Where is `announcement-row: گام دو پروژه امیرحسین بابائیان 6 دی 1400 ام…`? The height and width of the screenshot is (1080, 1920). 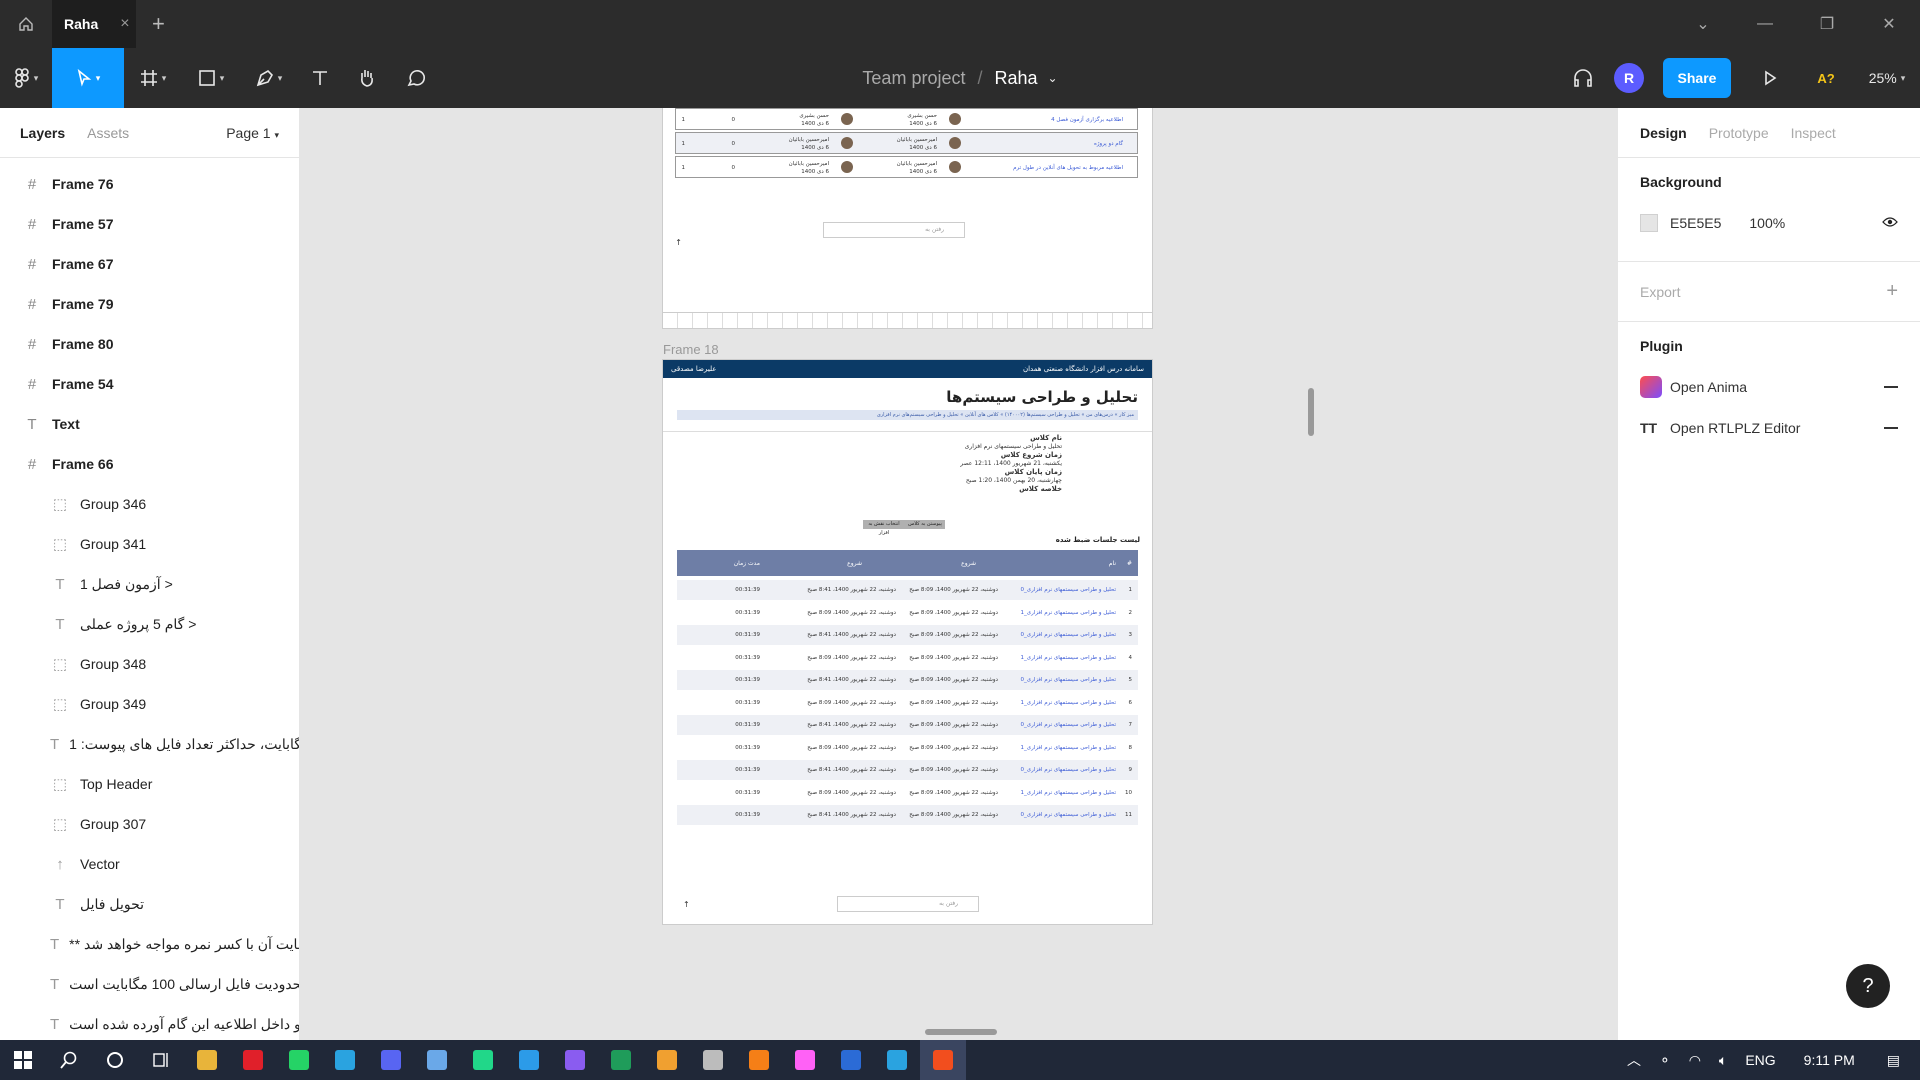
announcement-row: گام دو پروژه امیرحسین بابائیان 6 دی 1400 ام… is located at coordinates (906, 143).